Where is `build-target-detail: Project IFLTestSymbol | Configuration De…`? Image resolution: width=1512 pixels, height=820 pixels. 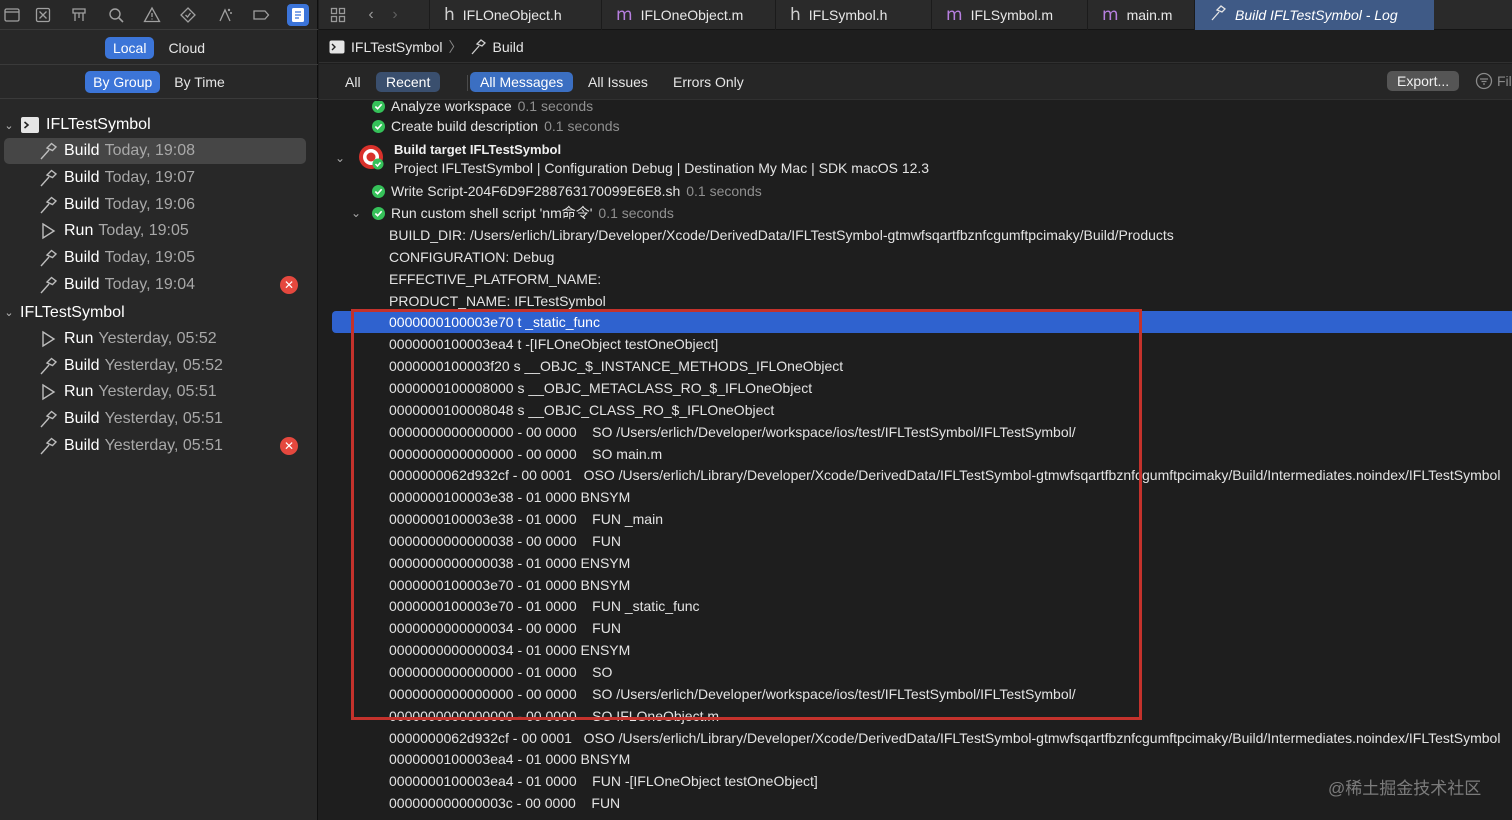 build-target-detail: Project IFLTestSymbol | Configuration De… is located at coordinates (662, 168).